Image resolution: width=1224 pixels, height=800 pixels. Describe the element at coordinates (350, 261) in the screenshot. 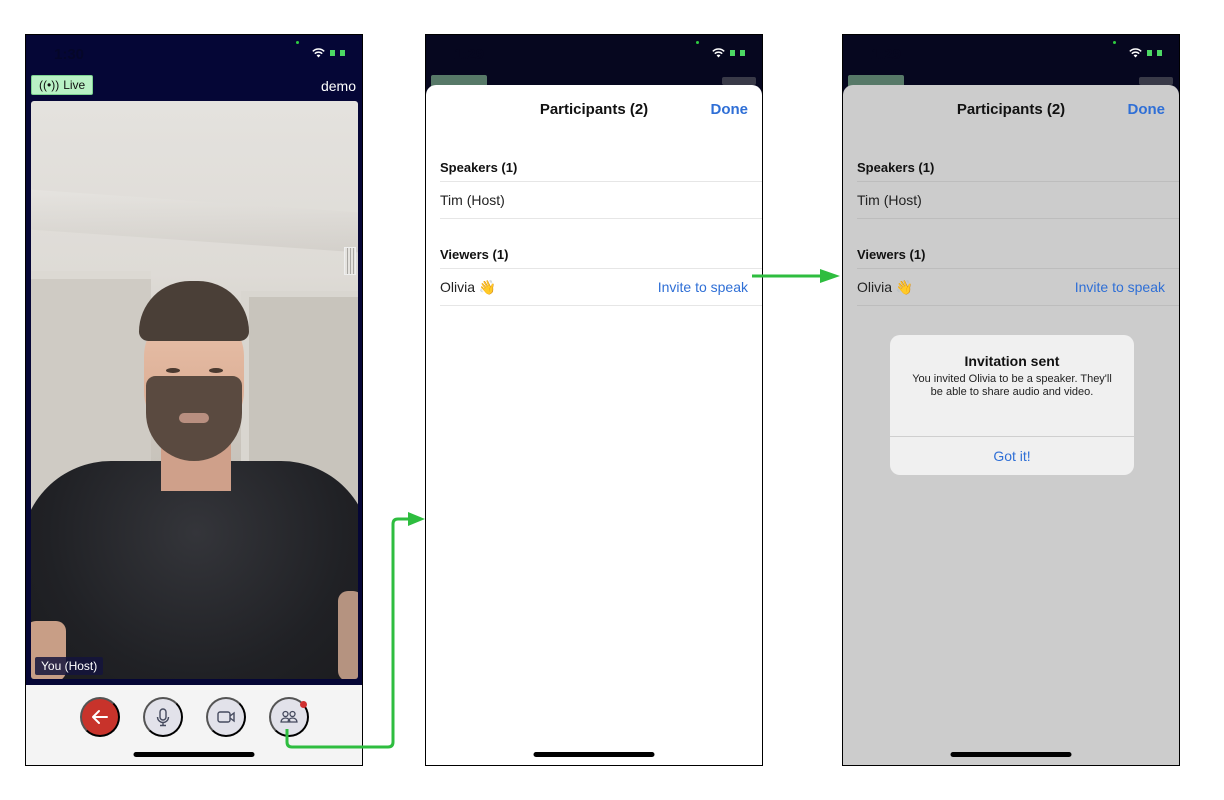

I see `wall-vent` at that location.